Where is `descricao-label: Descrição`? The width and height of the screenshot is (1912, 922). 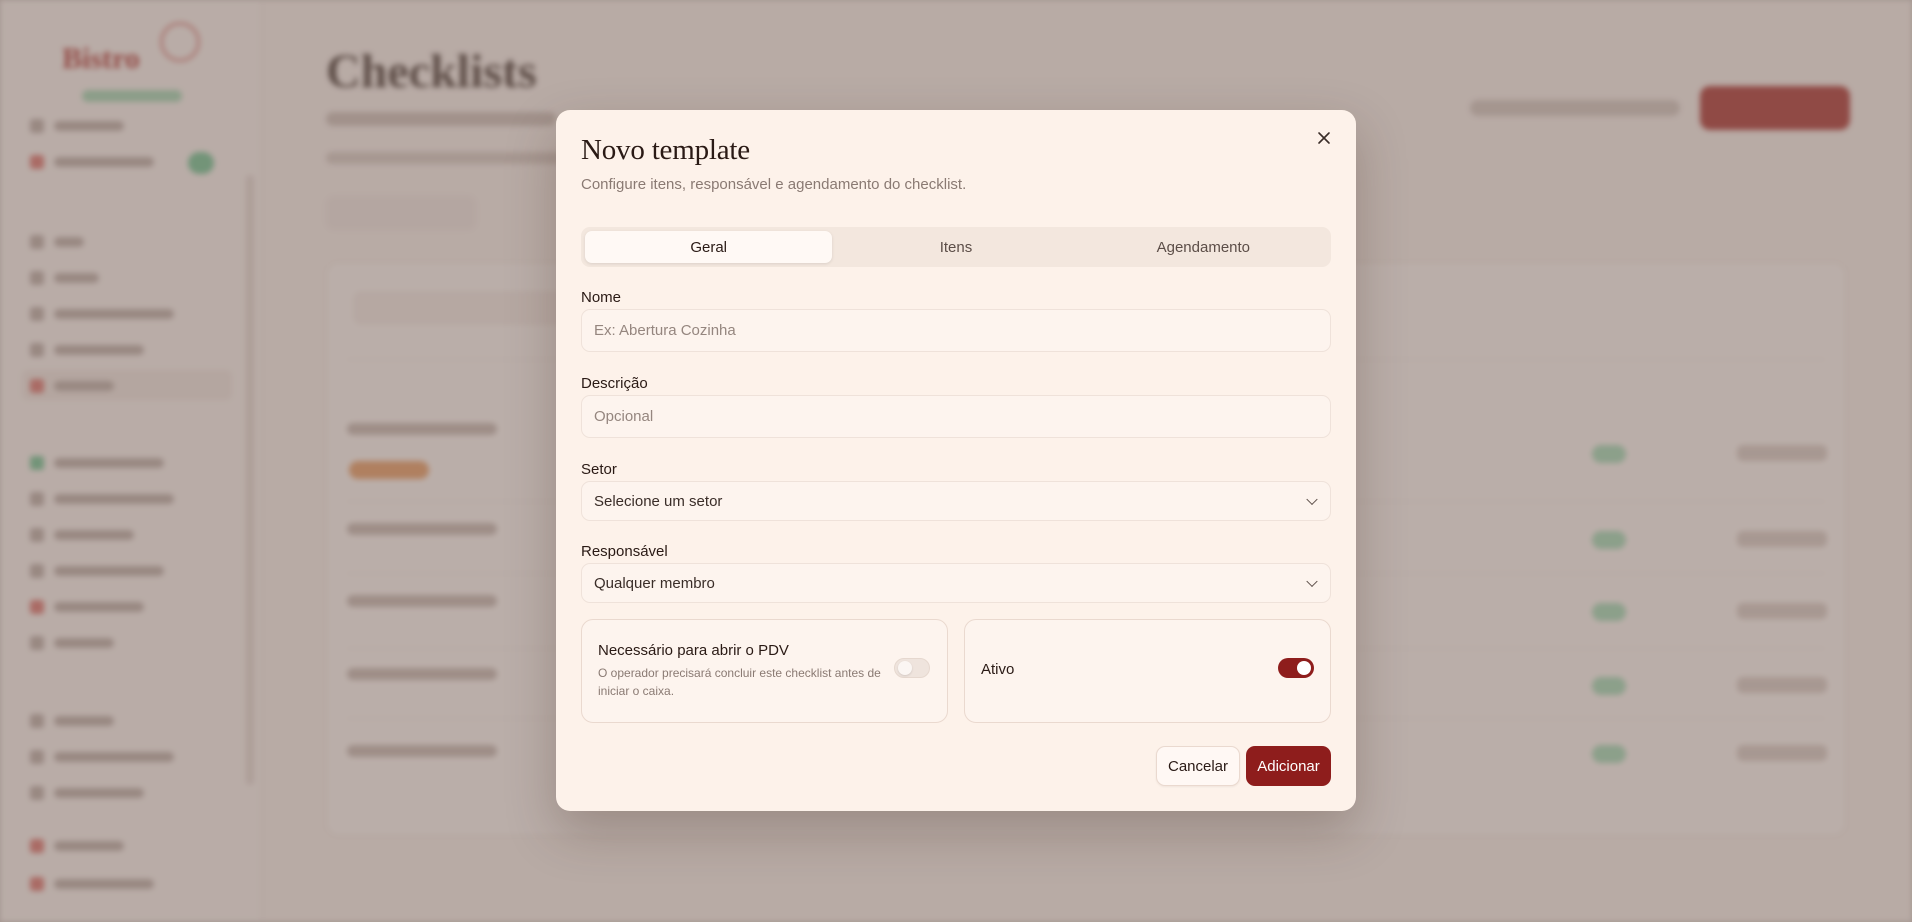 descricao-label: Descrição is located at coordinates (614, 383).